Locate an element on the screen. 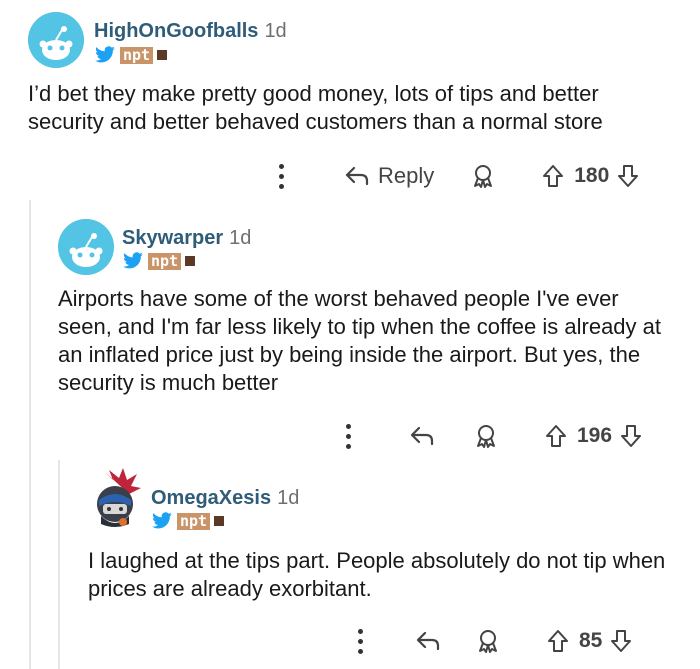  username-link: HighOnGoofballs 1d is located at coordinates (190, 31).